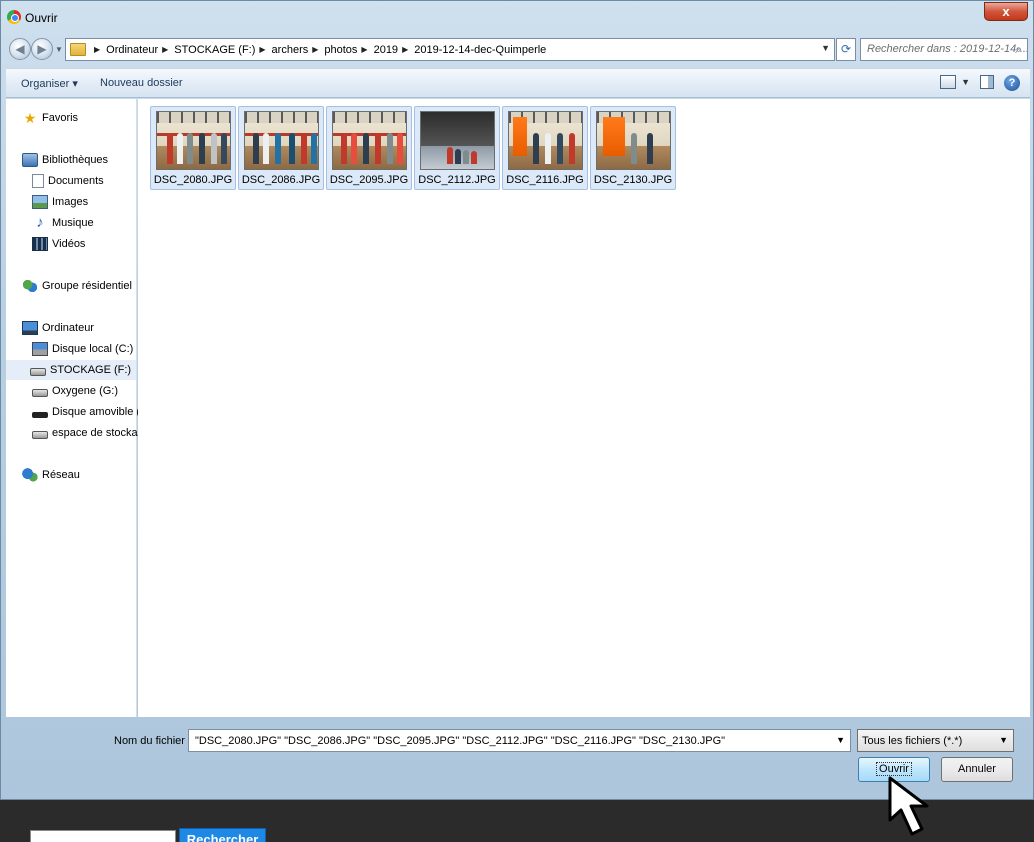  I want to click on mouse-cursor-icon, so click(908, 806).